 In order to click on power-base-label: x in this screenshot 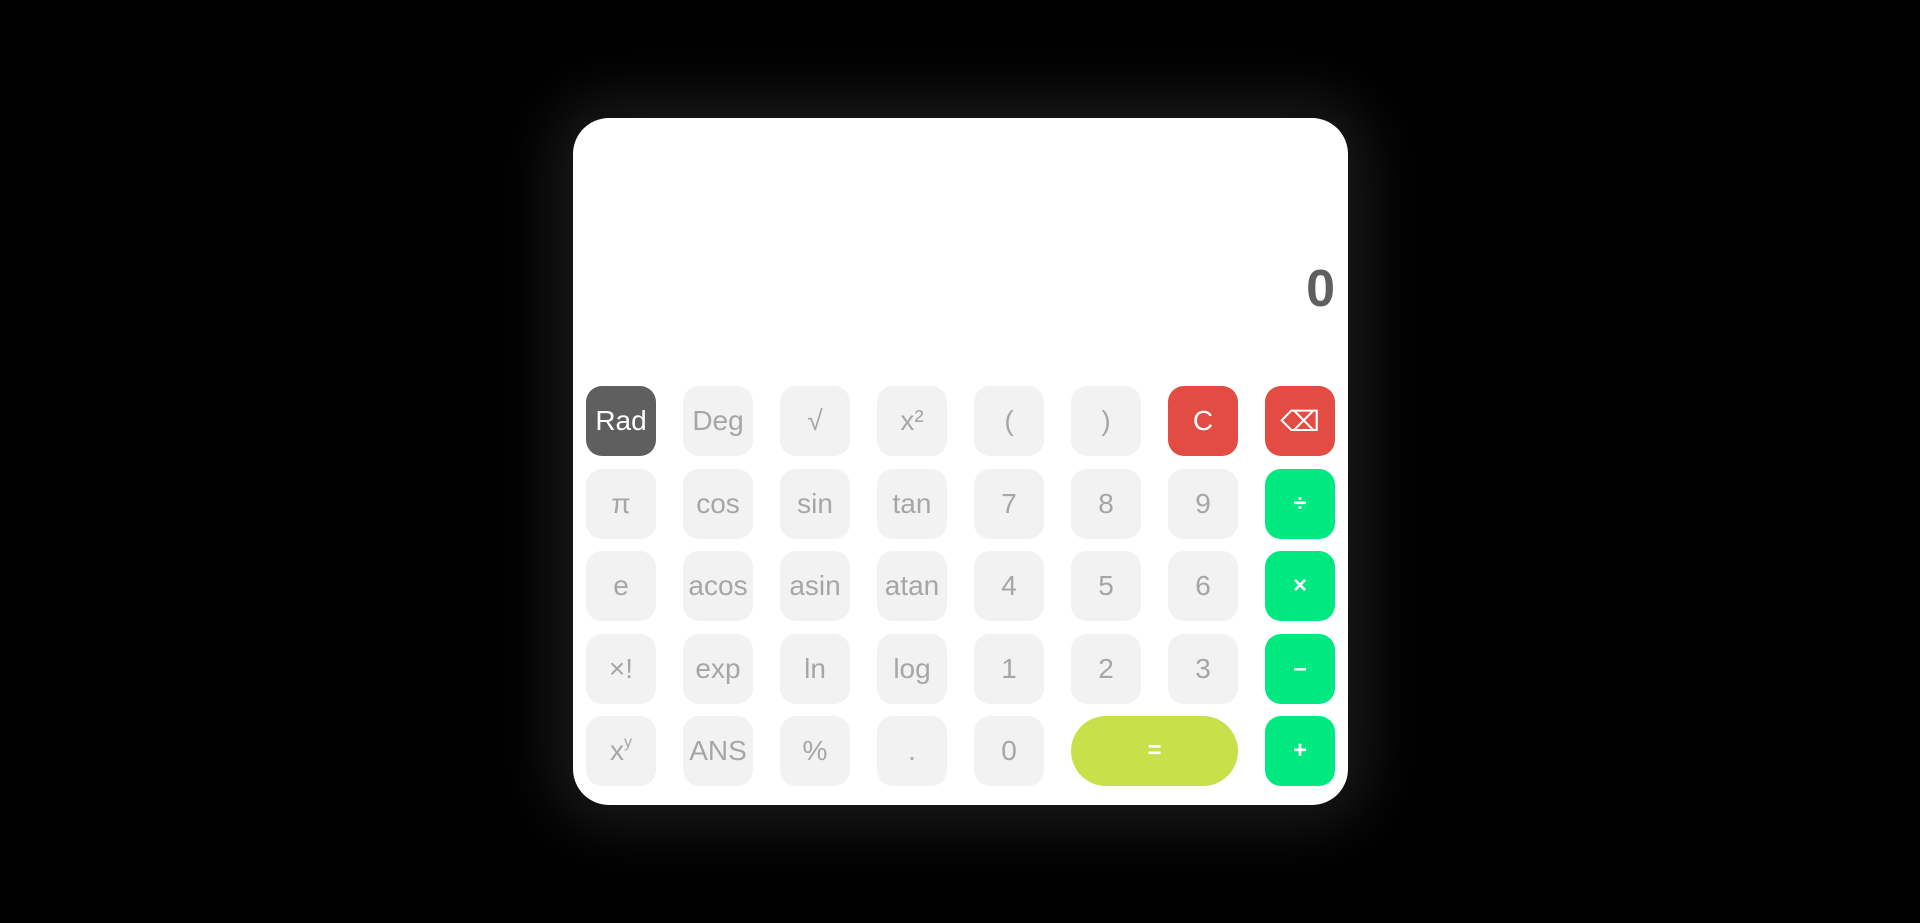, I will do `click(617, 750)`.